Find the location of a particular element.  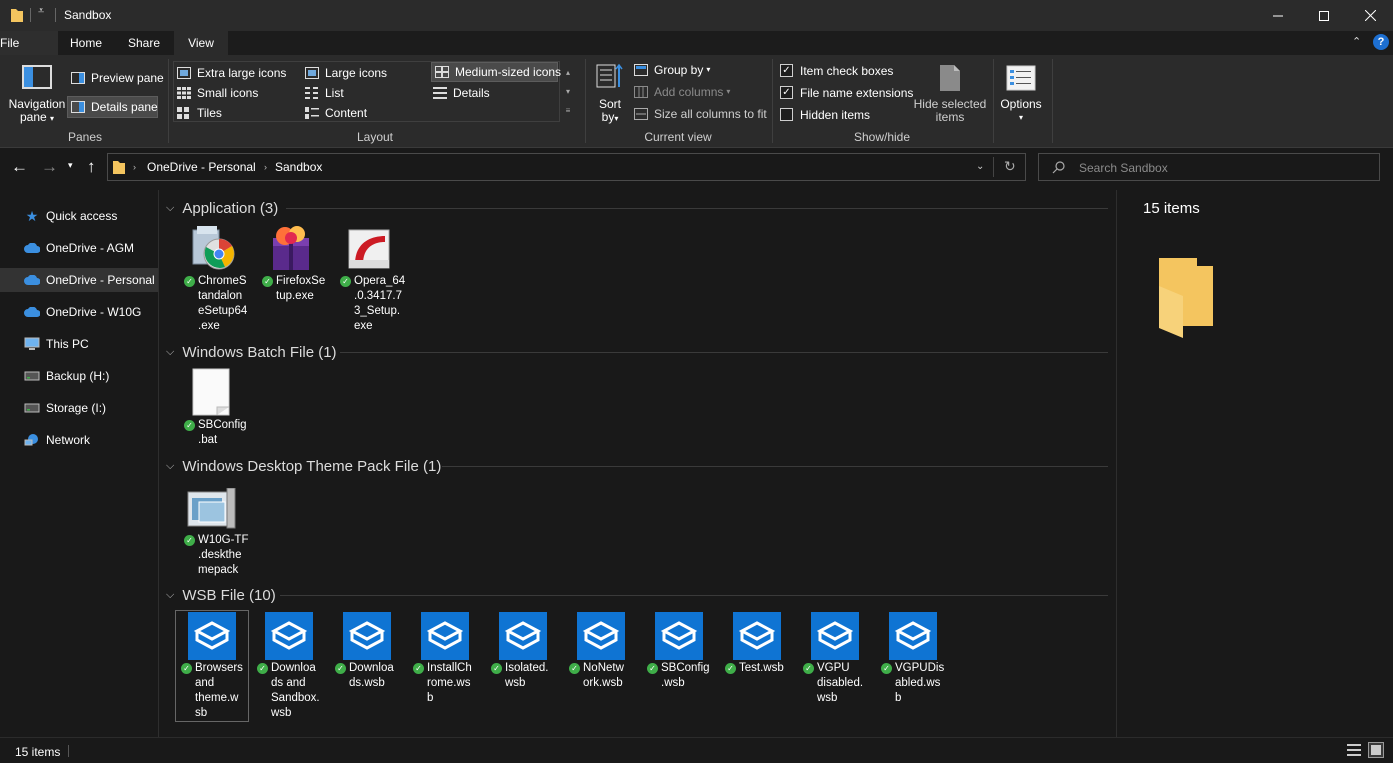

file-item: ✓ Browsers and theme.w sb is located at coordinates (212, 666).